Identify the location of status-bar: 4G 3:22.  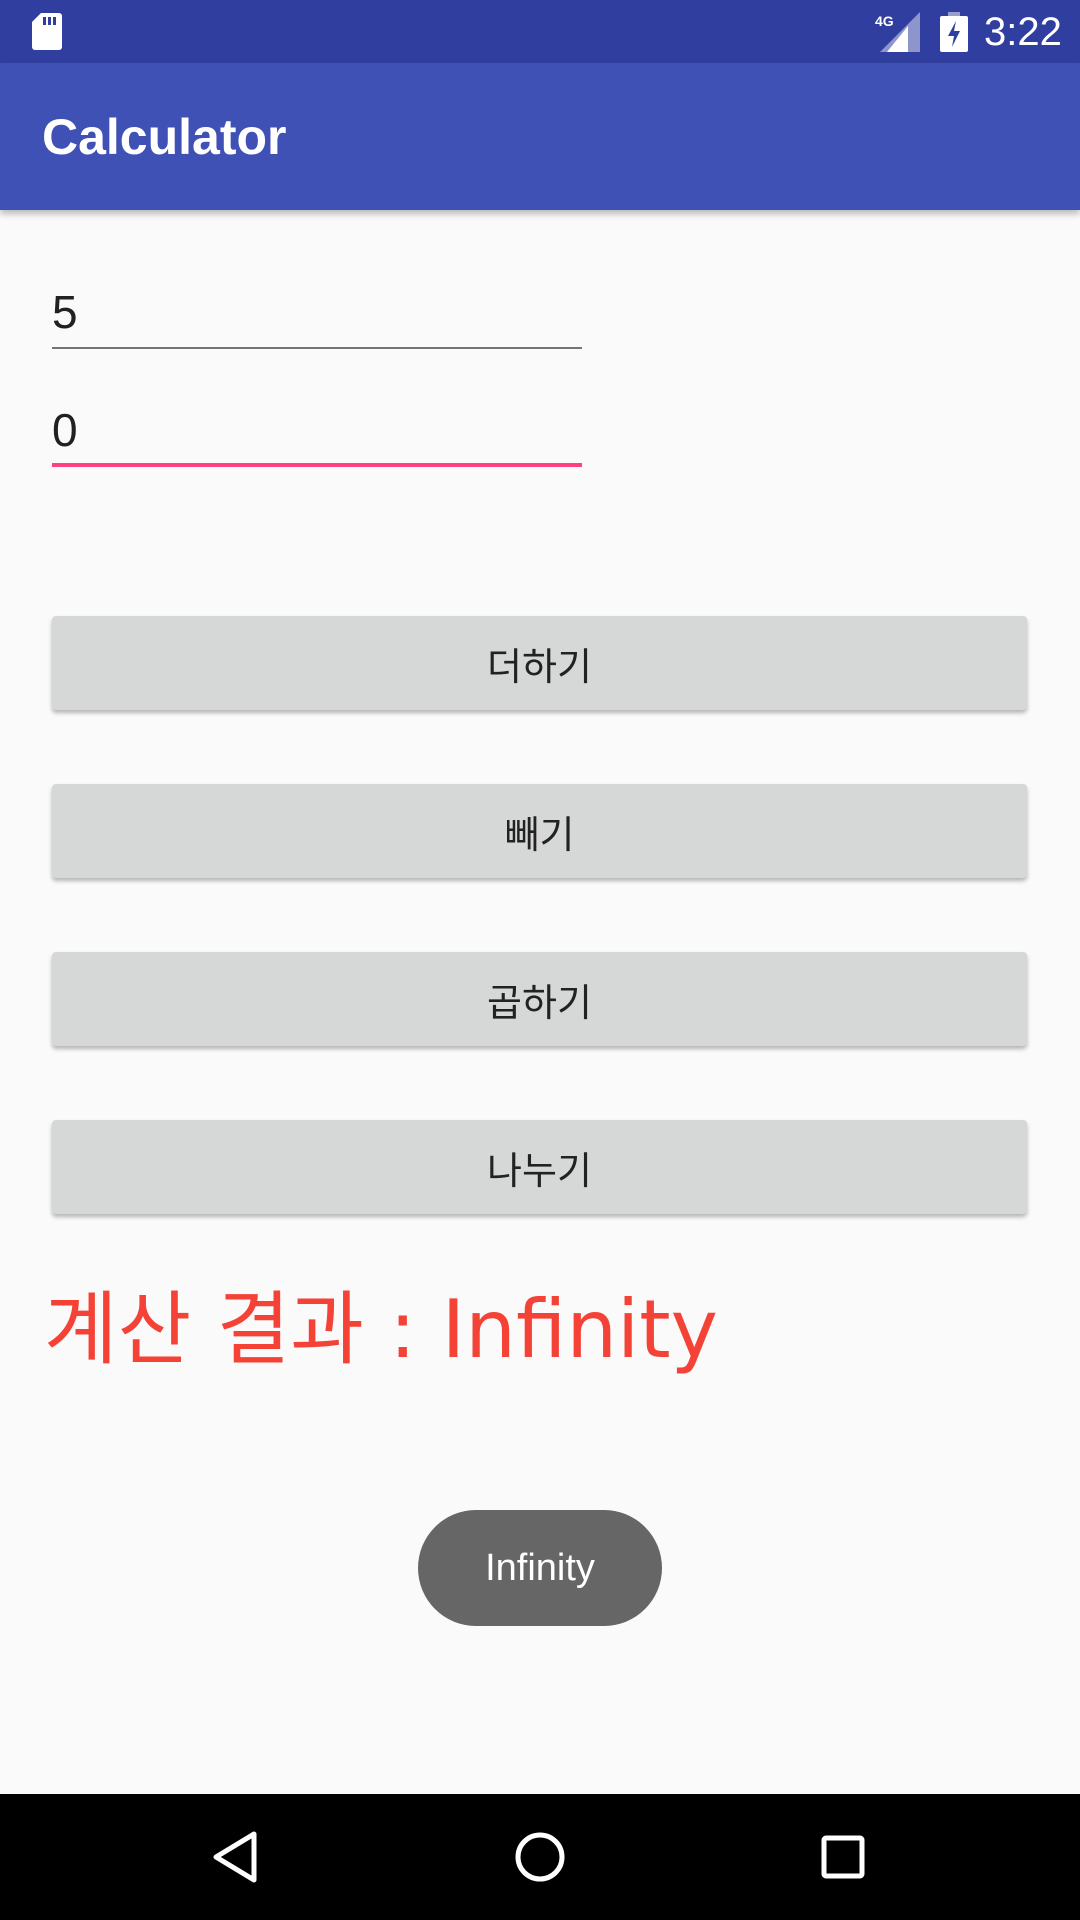
(540, 31).